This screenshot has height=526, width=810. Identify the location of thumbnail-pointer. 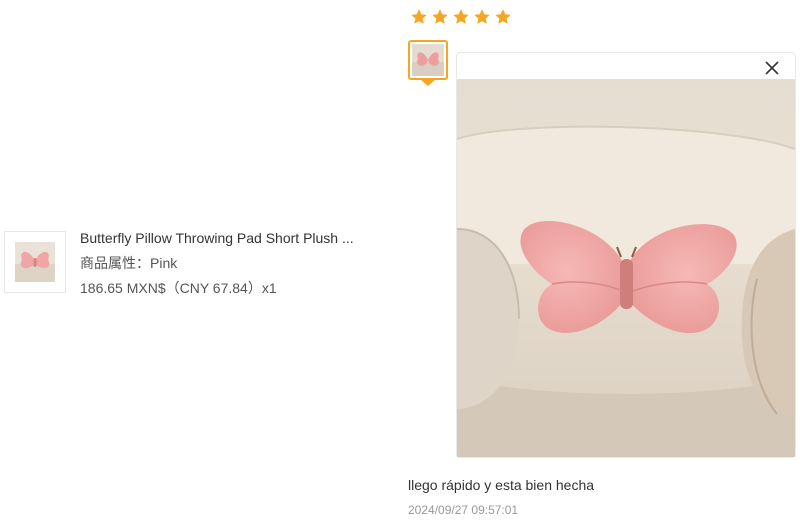
(428, 83).